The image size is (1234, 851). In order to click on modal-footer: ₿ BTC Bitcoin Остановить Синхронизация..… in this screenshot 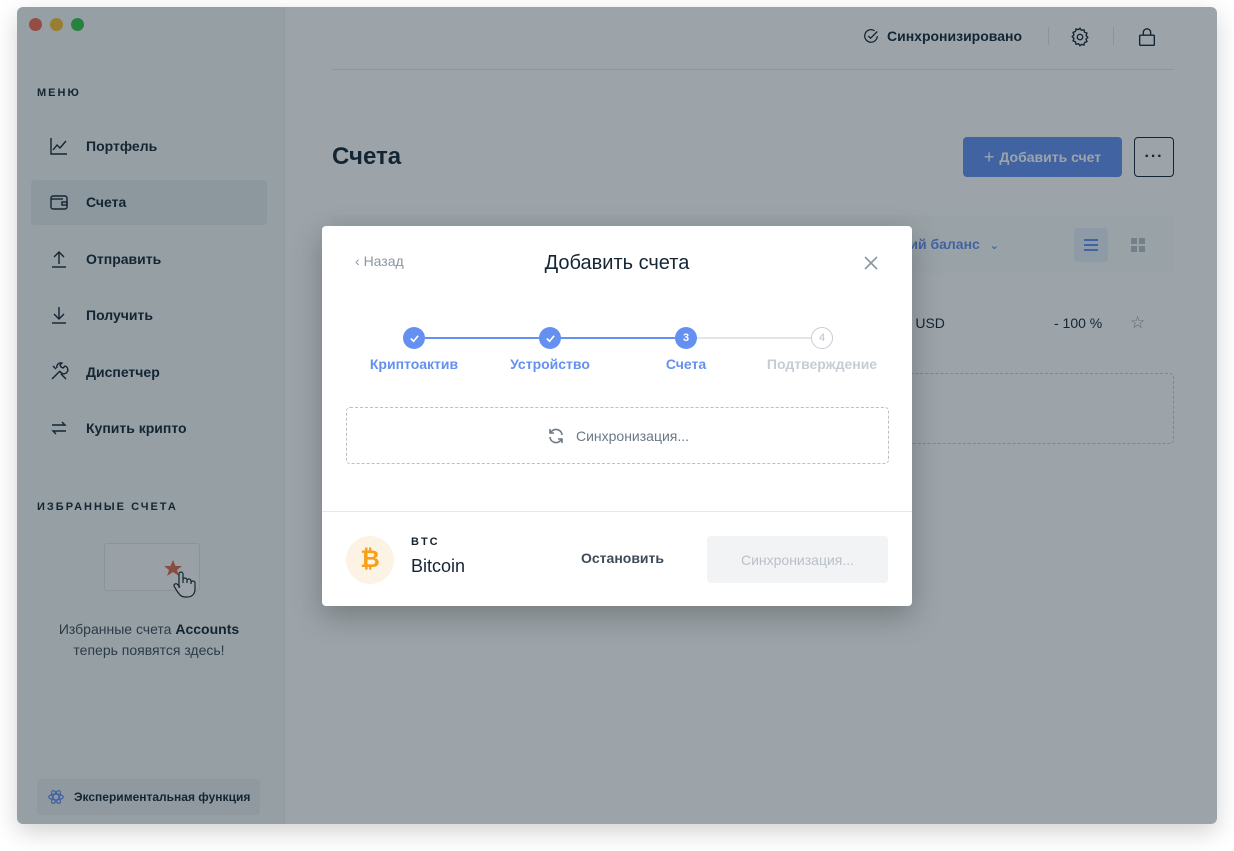, I will do `click(617, 558)`.